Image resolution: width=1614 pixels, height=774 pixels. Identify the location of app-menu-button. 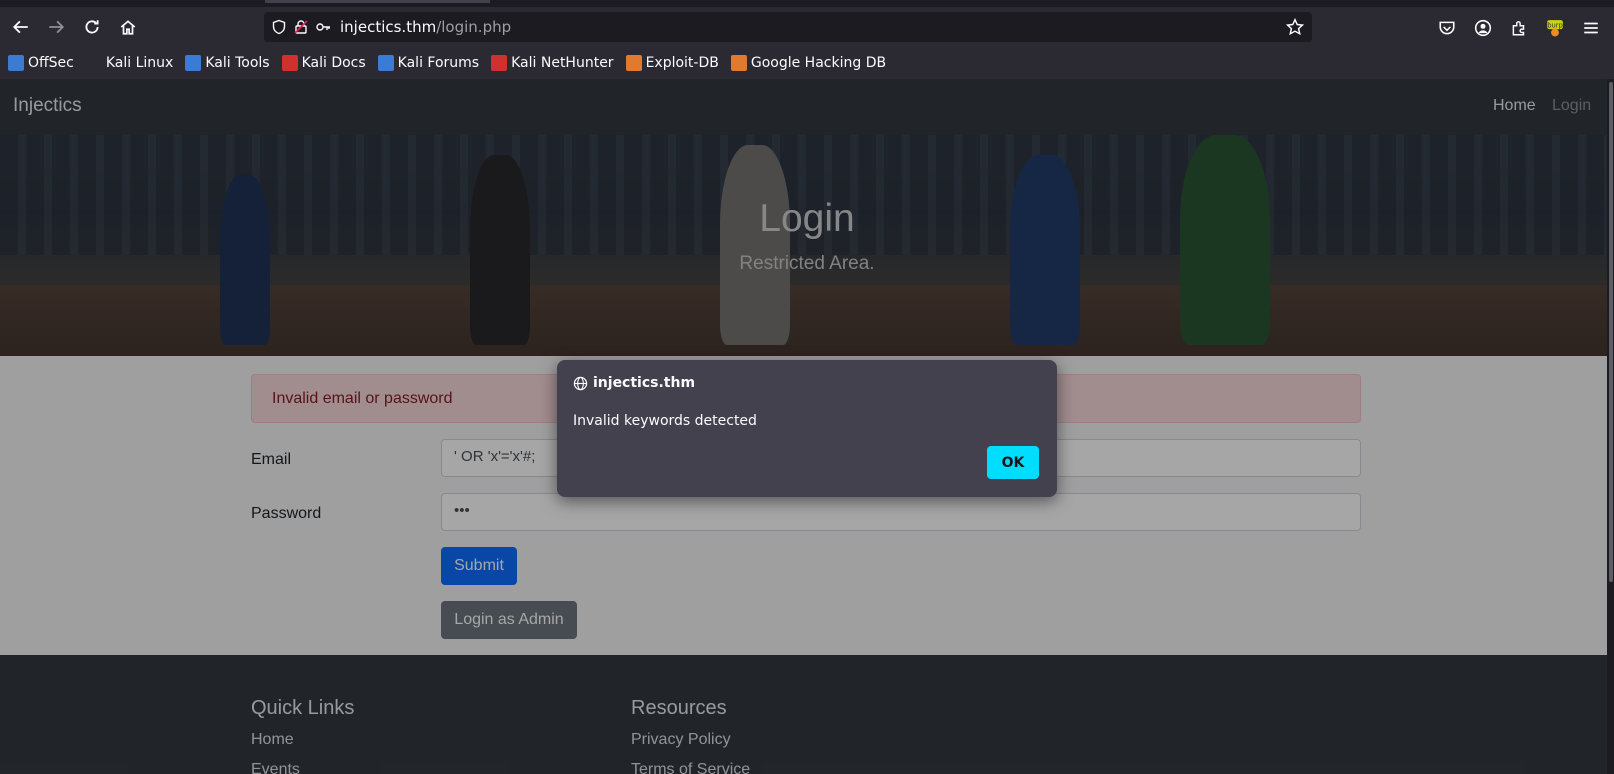
(1591, 28).